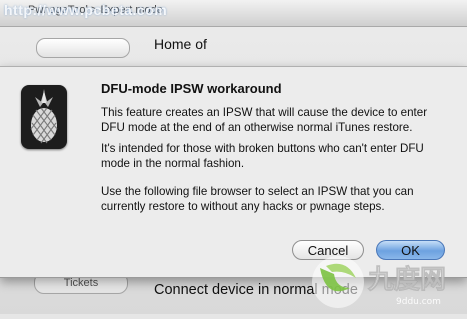 This screenshot has height=319, width=467. I want to click on dialog-title: DFU-mode IPSW workaround, so click(191, 88).